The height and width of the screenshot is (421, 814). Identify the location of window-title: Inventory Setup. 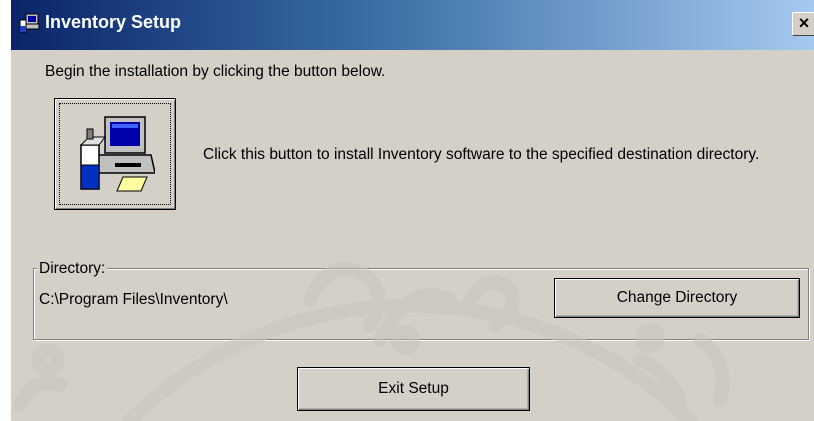
(113, 22).